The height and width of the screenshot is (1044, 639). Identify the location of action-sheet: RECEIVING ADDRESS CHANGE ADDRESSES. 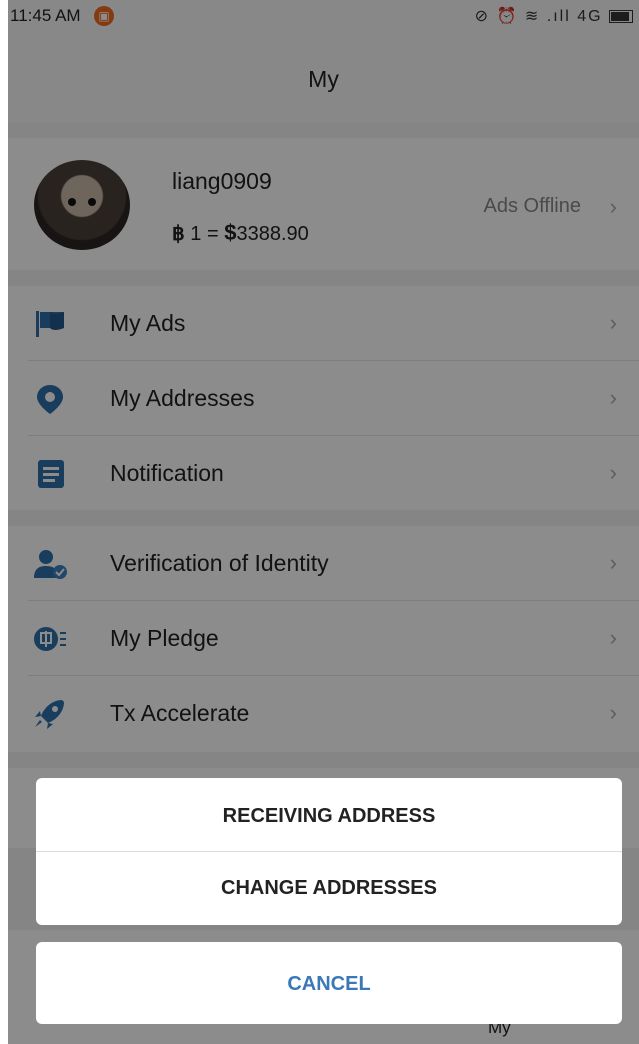
(329, 851).